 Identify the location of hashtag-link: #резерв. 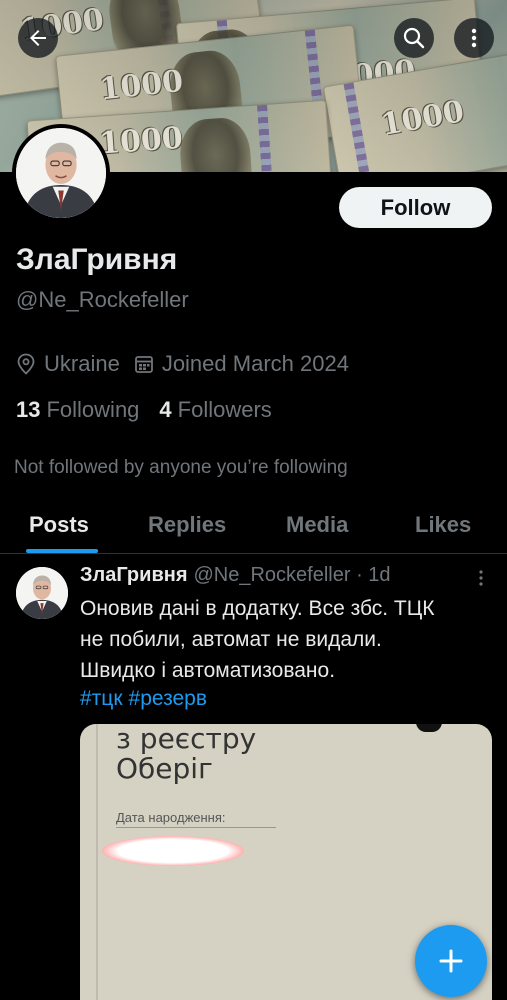
(168, 698).